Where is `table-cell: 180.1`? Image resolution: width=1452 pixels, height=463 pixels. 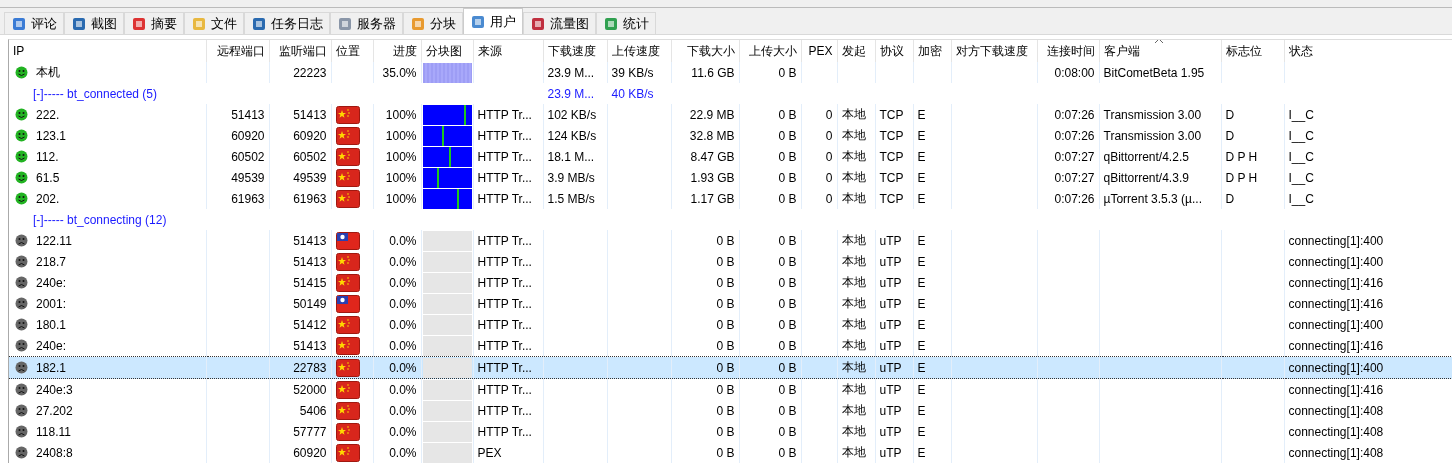 table-cell: 180.1 is located at coordinates (51, 324).